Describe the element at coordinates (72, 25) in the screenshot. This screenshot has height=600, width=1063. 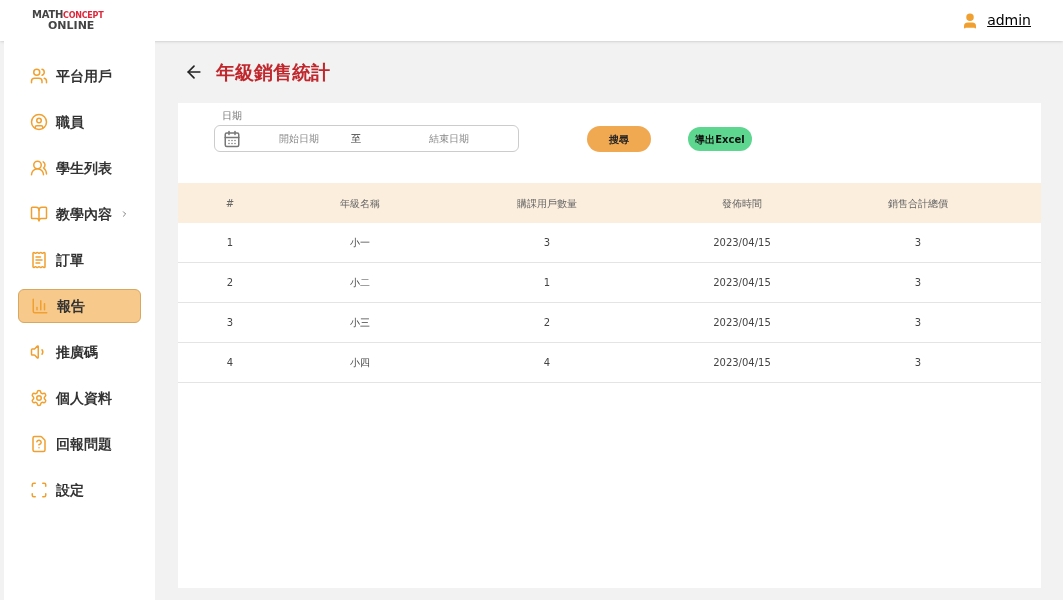
I see `logo-text: ONLINE` at that location.